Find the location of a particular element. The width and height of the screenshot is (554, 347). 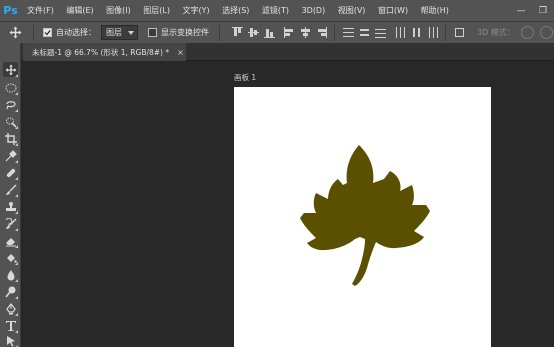

roll-3d-icon is located at coordinates (546, 32).